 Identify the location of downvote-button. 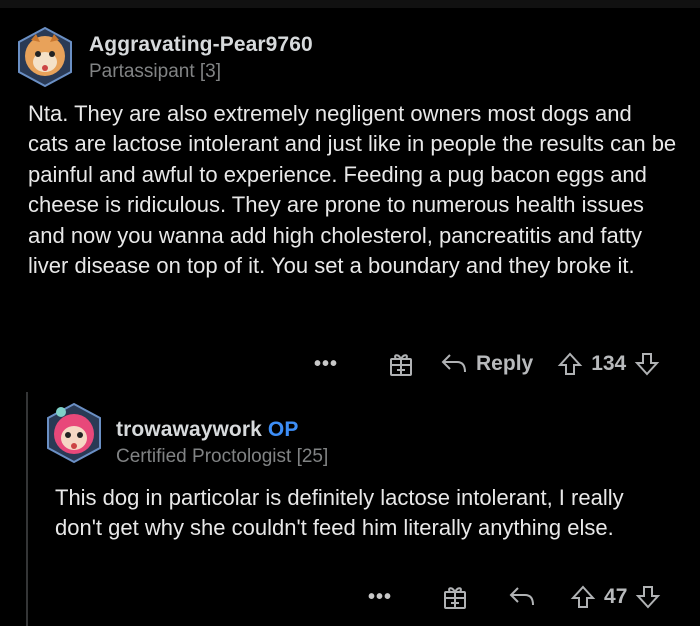
(647, 364).